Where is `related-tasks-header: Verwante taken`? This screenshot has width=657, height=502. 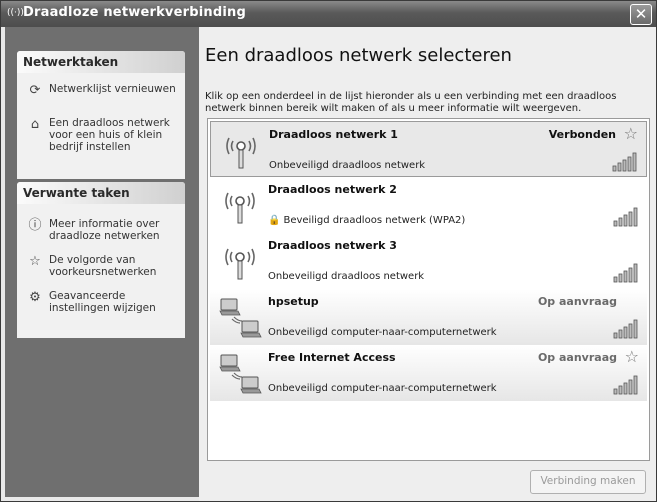 related-tasks-header: Verwante taken is located at coordinates (101, 193).